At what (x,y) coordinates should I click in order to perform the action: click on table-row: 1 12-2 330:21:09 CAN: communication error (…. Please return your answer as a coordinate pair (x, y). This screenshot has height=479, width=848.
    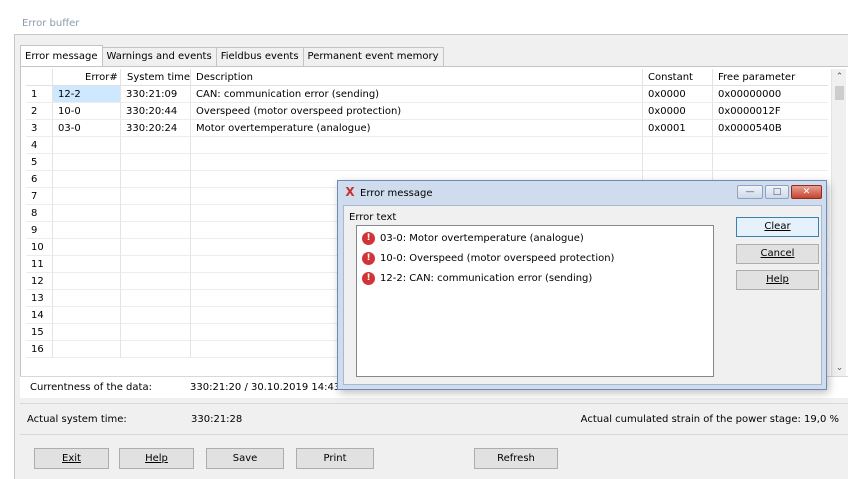
    Looking at the image, I should click on (427, 94).